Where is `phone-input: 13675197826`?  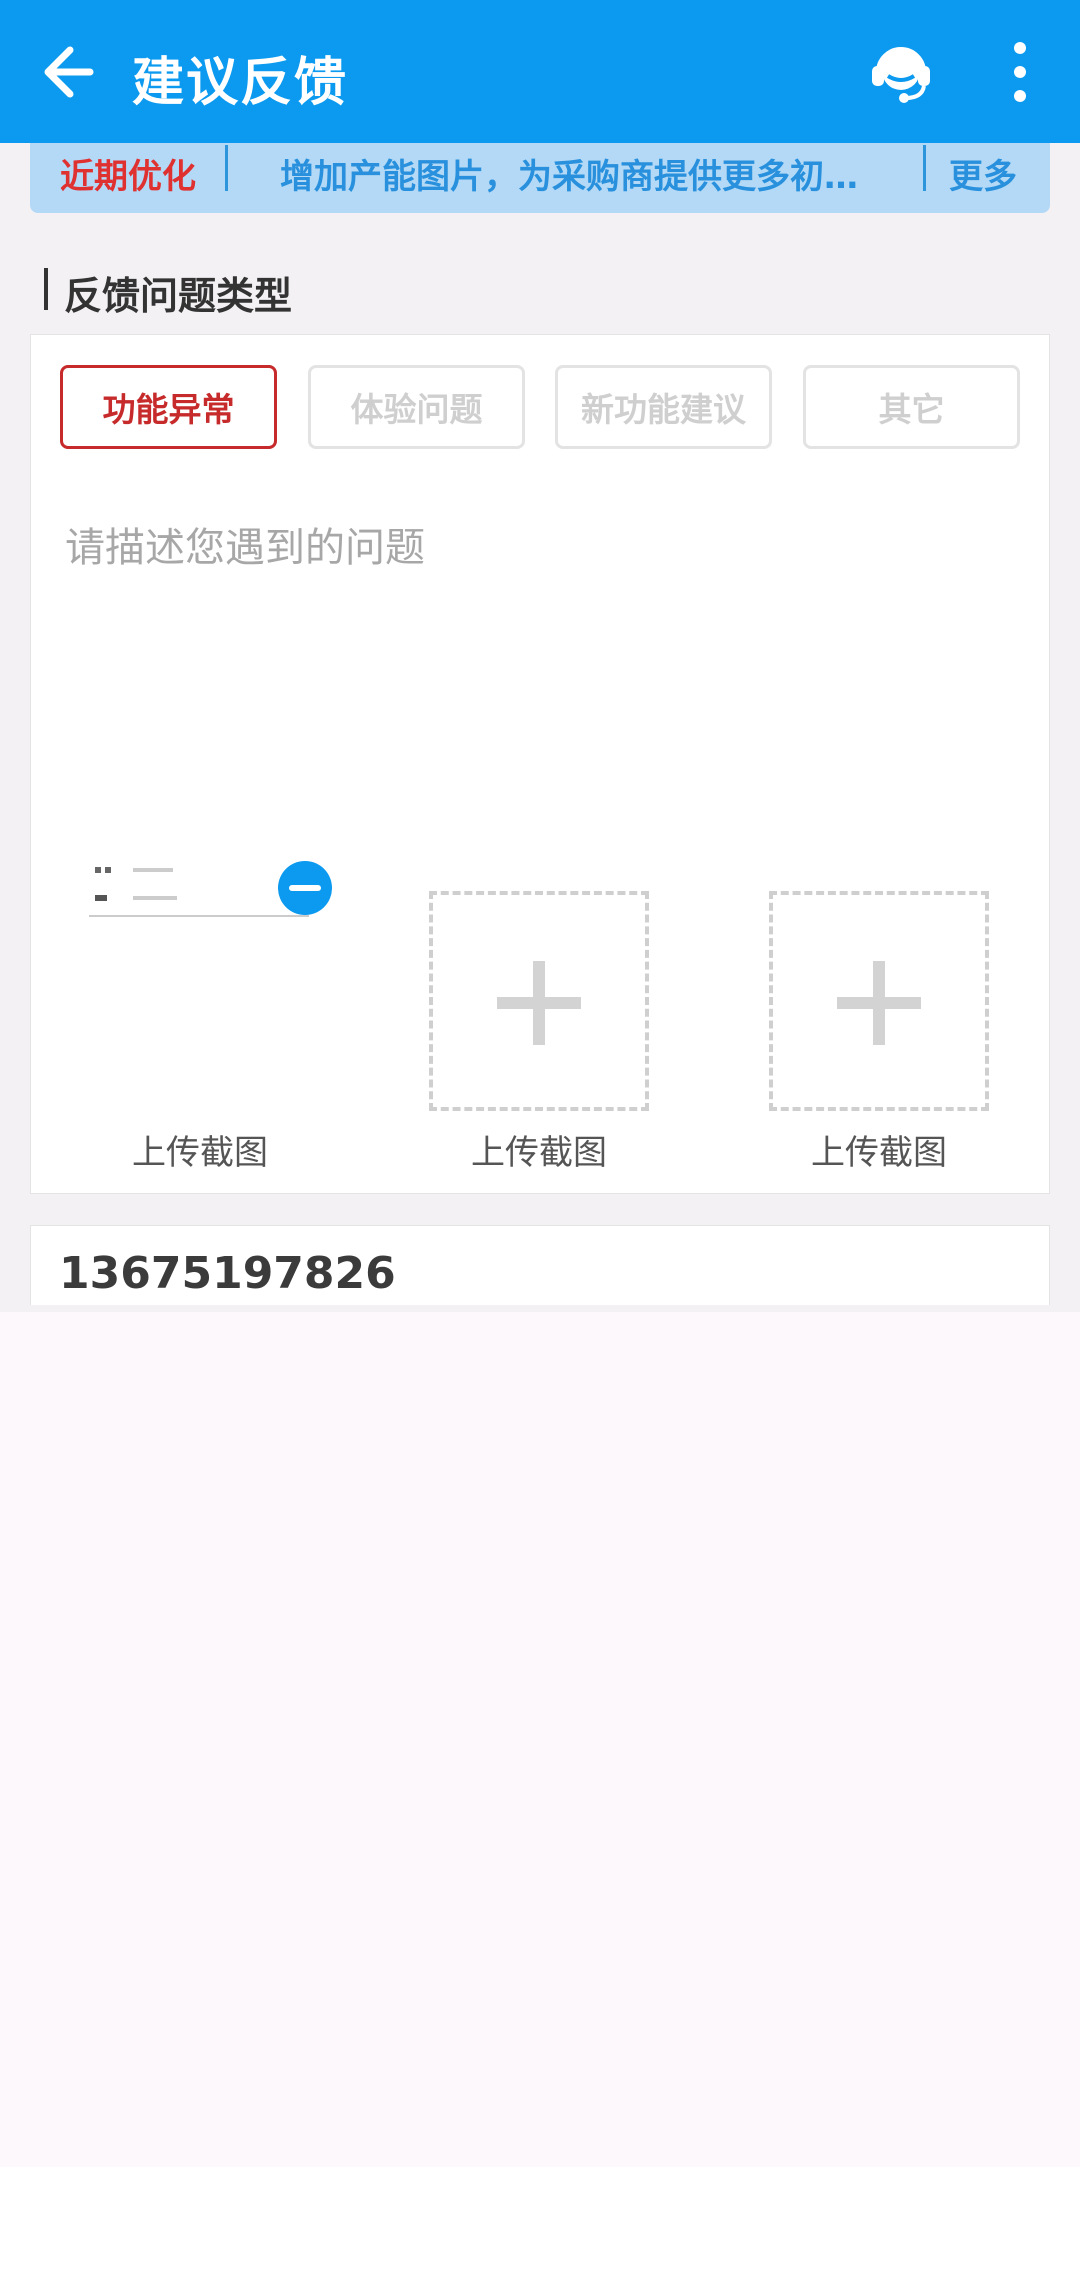 phone-input: 13675197826 is located at coordinates (227, 1273).